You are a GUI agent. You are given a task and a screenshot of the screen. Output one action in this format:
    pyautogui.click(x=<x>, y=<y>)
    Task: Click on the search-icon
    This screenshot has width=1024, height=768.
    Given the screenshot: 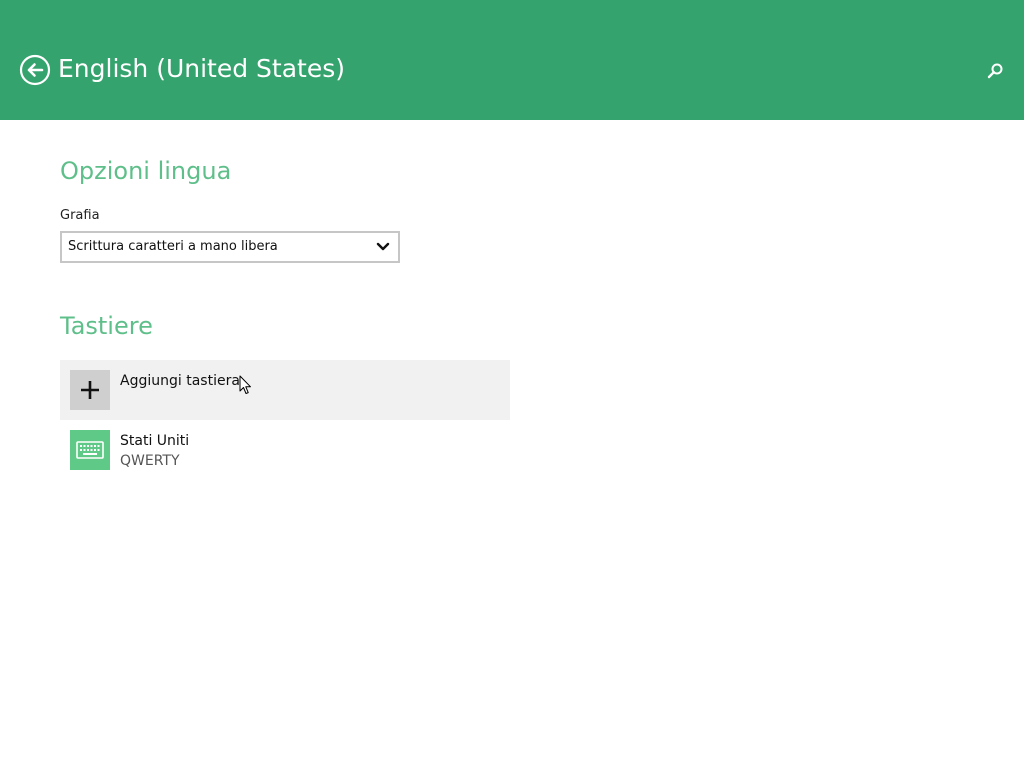 What is the action you would take?
    pyautogui.click(x=995, y=71)
    